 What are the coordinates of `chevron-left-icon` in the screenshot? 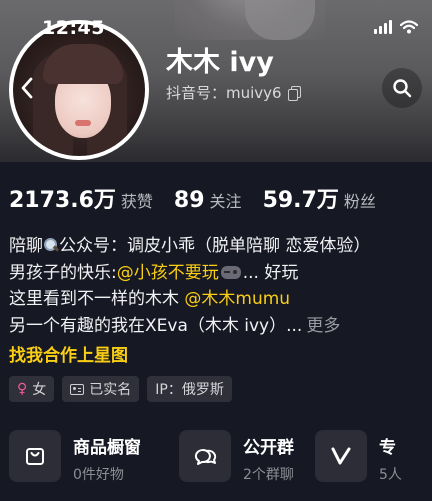 It's located at (27, 88).